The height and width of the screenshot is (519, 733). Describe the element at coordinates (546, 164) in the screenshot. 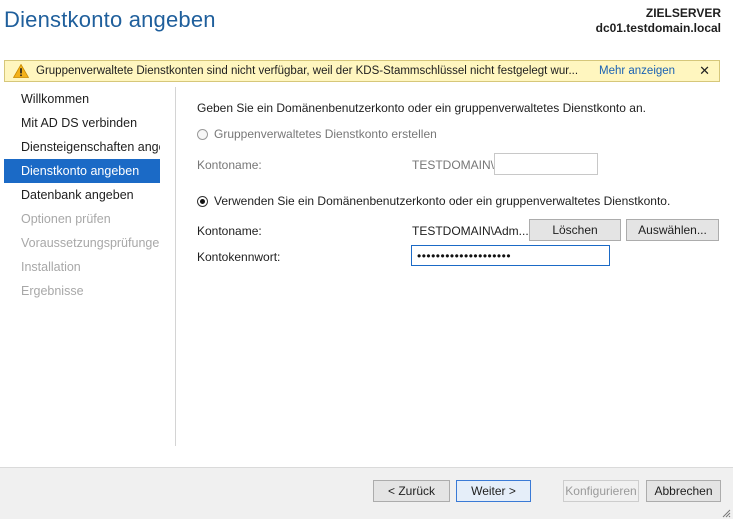

I see `gmsa-account-input` at that location.